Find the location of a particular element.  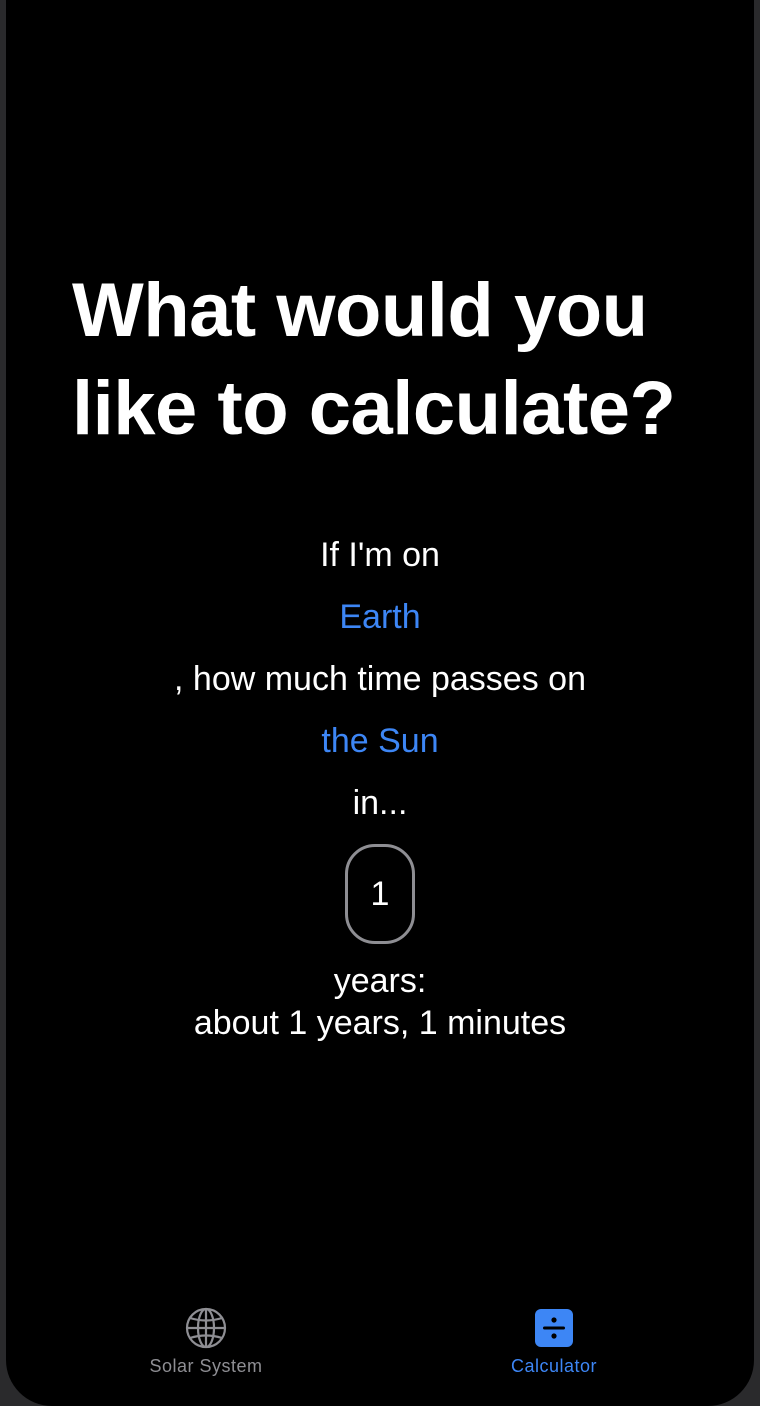

origin-planet-picker: Earth is located at coordinates (379, 617).